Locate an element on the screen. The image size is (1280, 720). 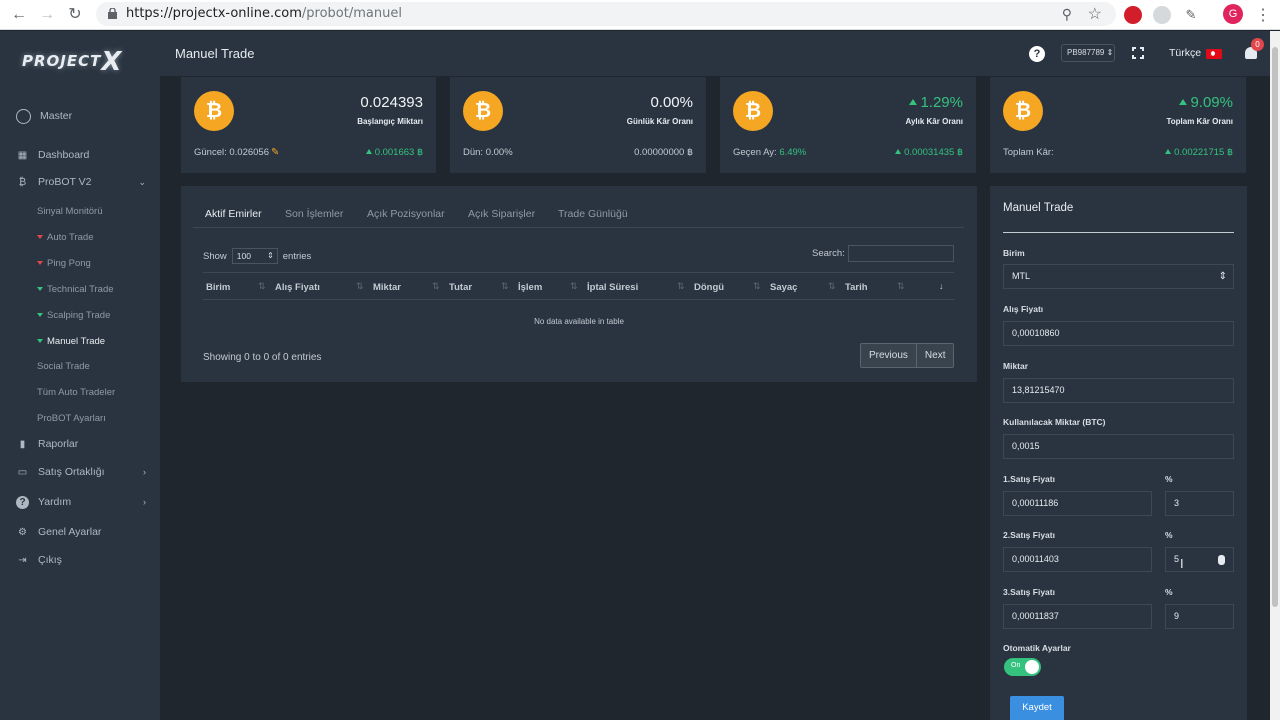
tab-trade-gunlugu: Trade Günlüğü is located at coordinates (593, 214).